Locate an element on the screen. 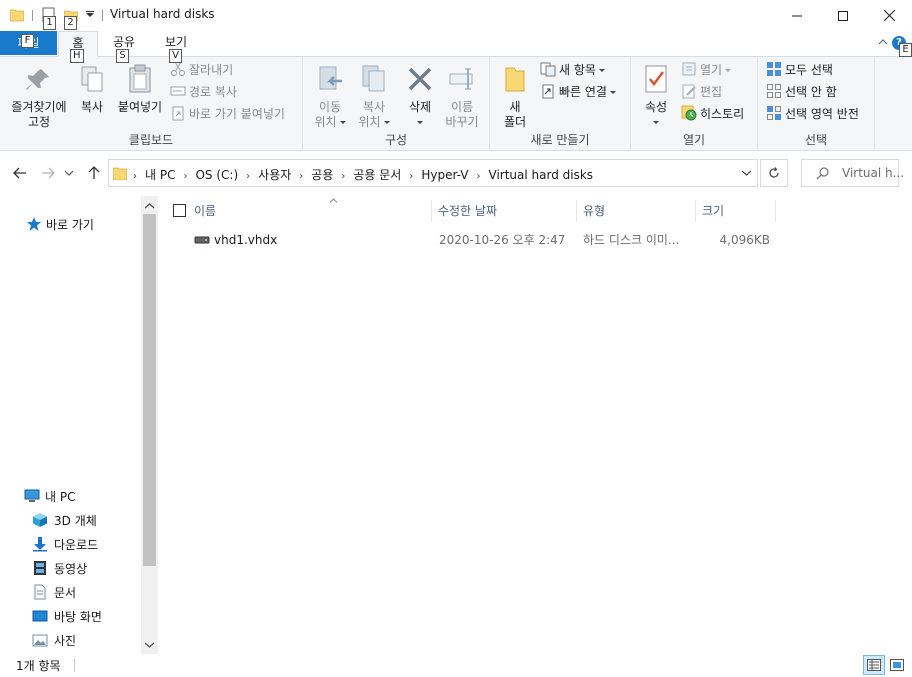 The height and width of the screenshot is (677, 912). computer-icon is located at coordinates (32, 495).